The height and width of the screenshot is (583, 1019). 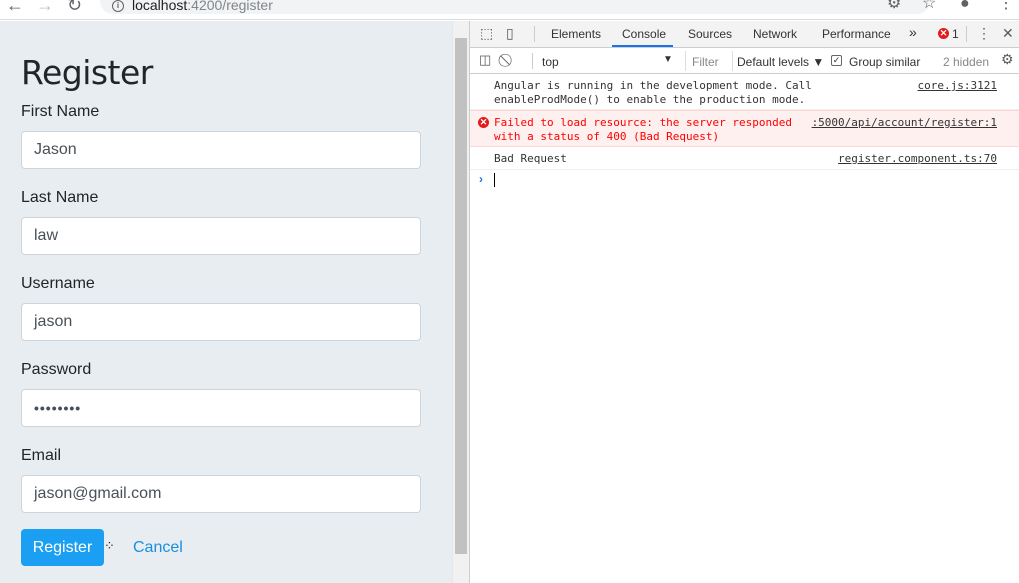 I want to click on close-devtools-icon: ✕, so click(x=1008, y=33).